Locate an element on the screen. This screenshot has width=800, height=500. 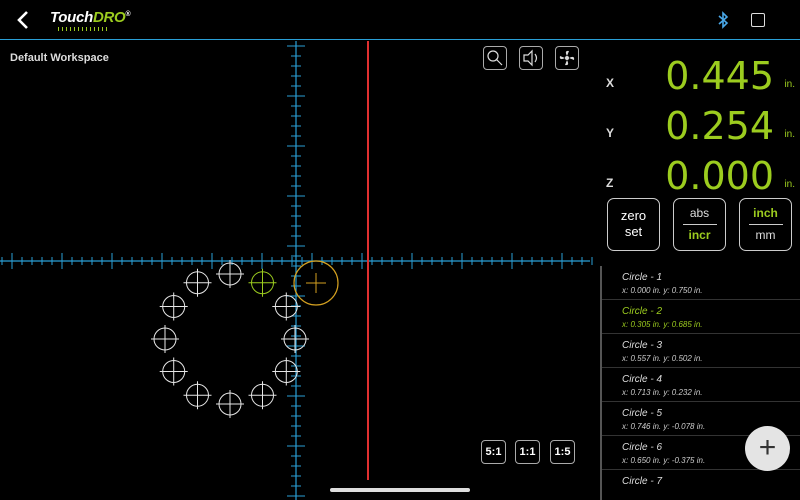
point-name: Circle - 4 is located at coordinates (642, 379).